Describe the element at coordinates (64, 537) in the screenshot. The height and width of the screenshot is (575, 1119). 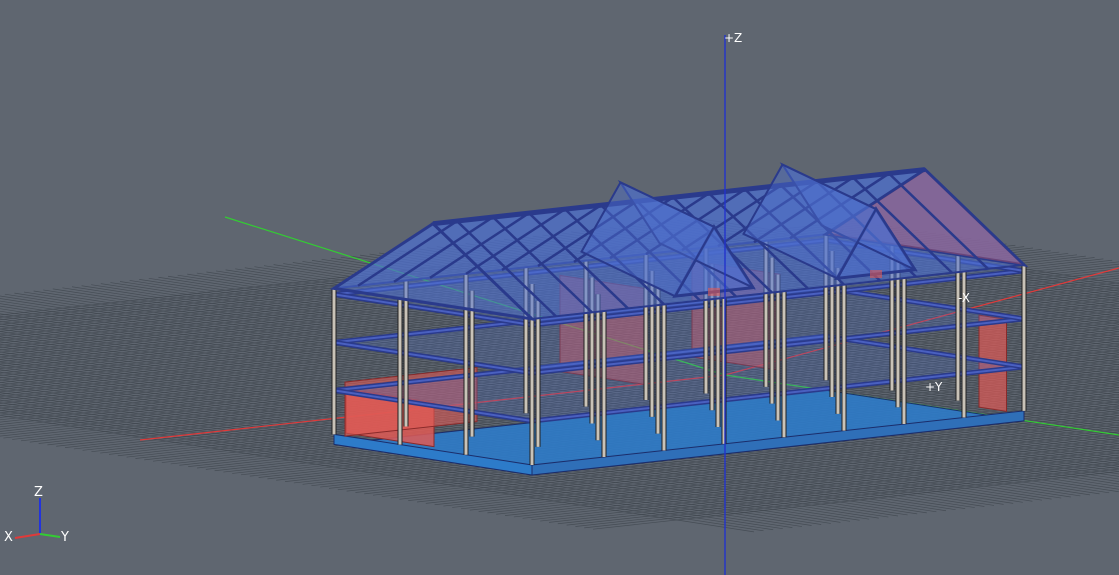
I see `triad-y-label: Y` at that location.